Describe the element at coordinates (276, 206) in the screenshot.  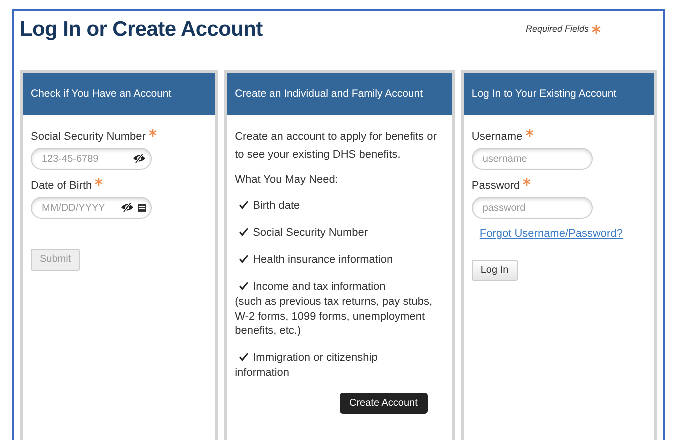
I see `need-item: Birth date` at that location.